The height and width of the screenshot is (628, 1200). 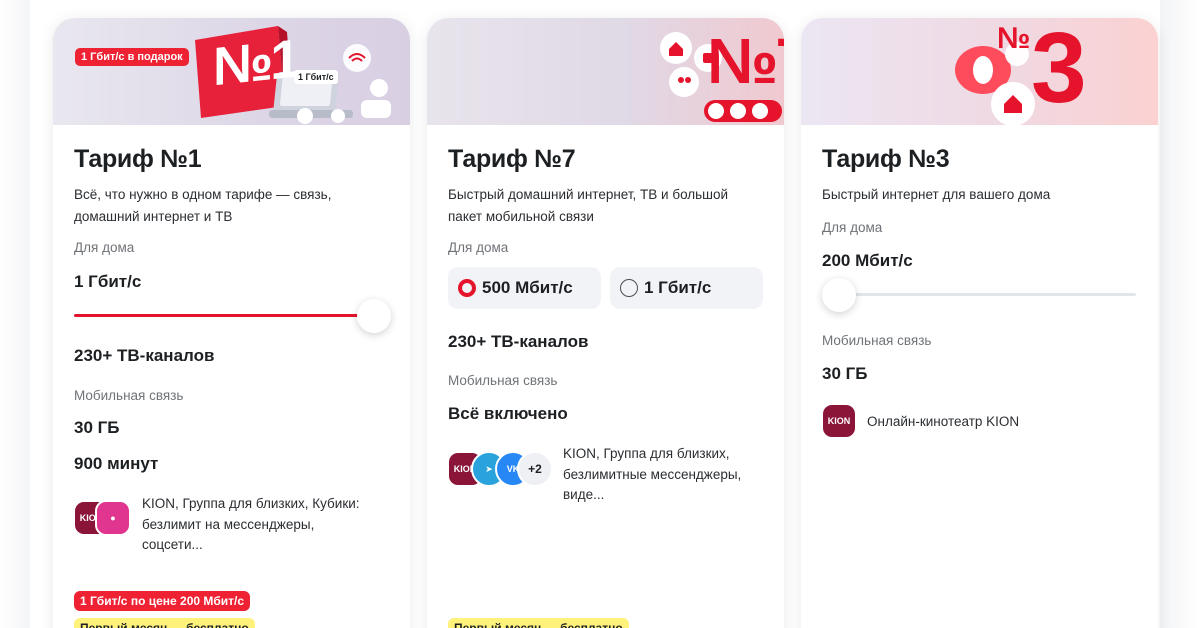 I want to click on speed-option-500: 500 Мбит/с, so click(x=524, y=288).